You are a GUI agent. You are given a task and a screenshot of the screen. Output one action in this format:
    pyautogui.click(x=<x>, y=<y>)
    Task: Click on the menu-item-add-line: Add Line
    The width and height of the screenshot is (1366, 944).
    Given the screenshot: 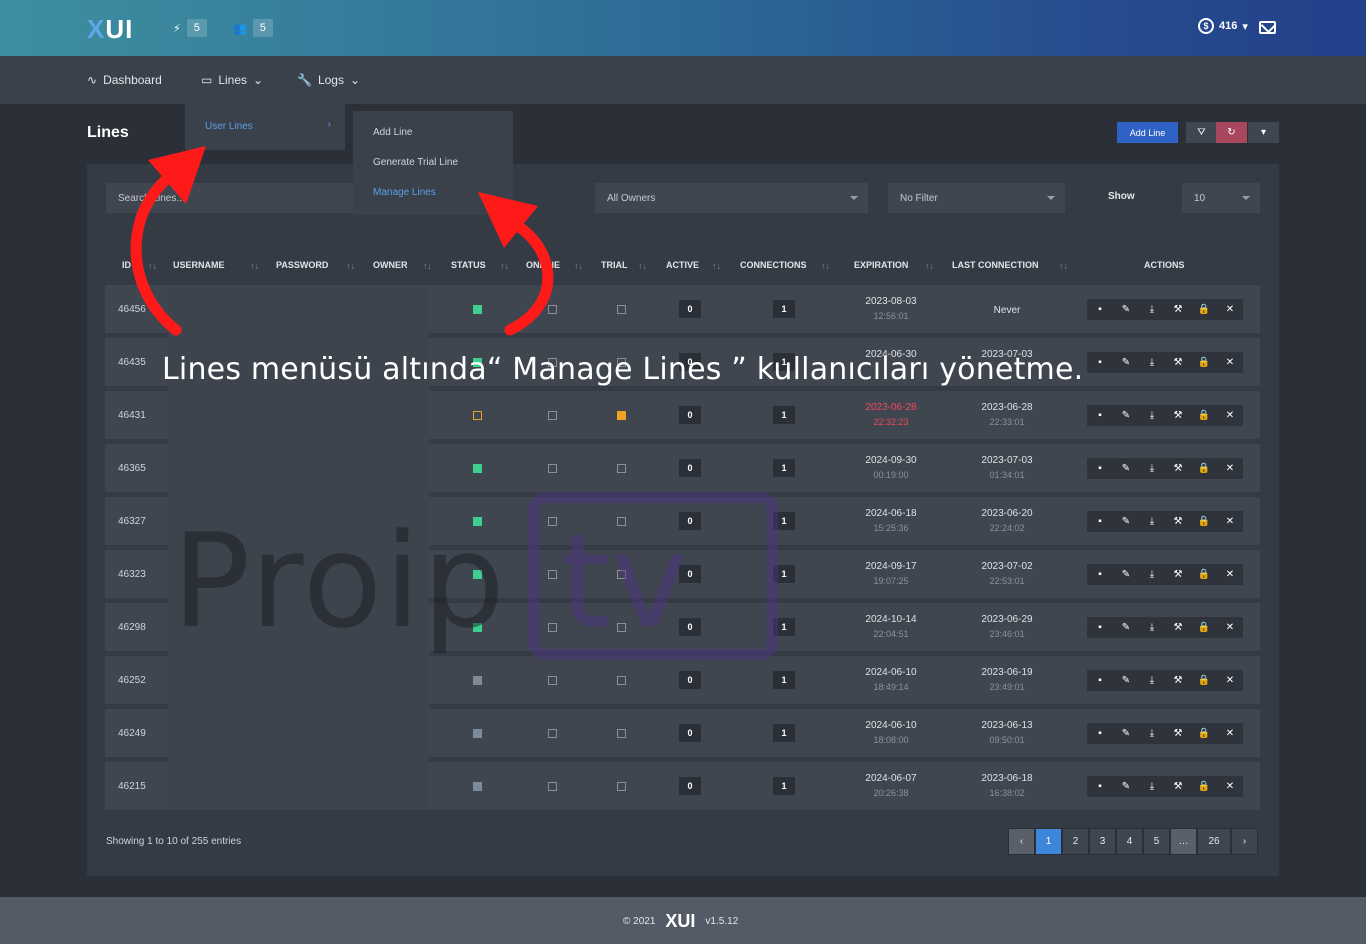 What is the action you would take?
    pyautogui.click(x=392, y=132)
    